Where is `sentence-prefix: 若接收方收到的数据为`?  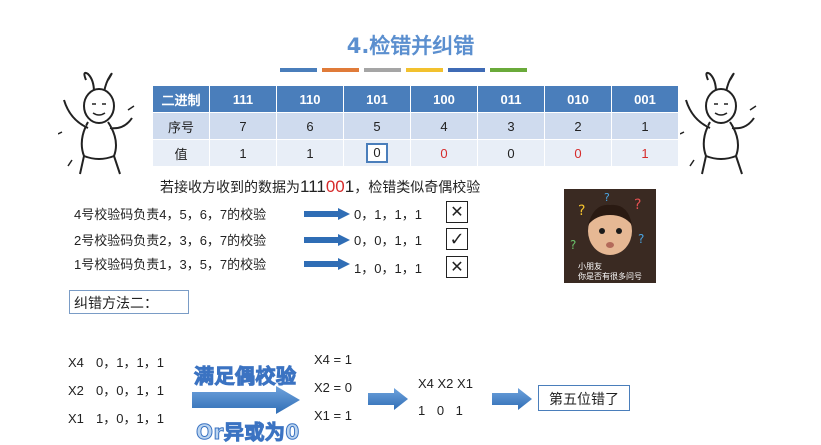
sentence-prefix: 若接收方收到的数据为 is located at coordinates (230, 187).